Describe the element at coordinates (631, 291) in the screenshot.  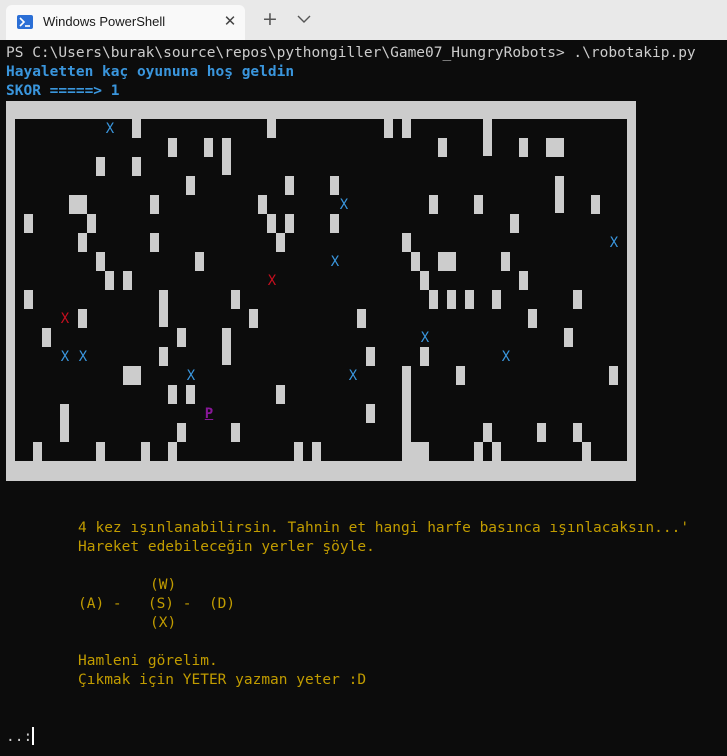
I see `board-border-right` at that location.